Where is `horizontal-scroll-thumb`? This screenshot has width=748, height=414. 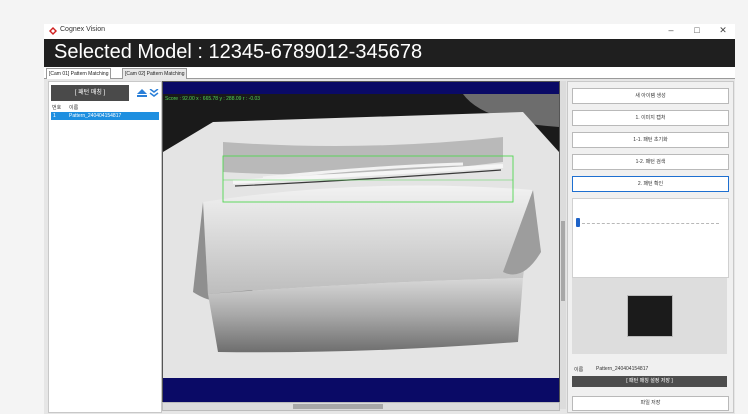
horizontal-scroll-thumb is located at coordinates (338, 406).